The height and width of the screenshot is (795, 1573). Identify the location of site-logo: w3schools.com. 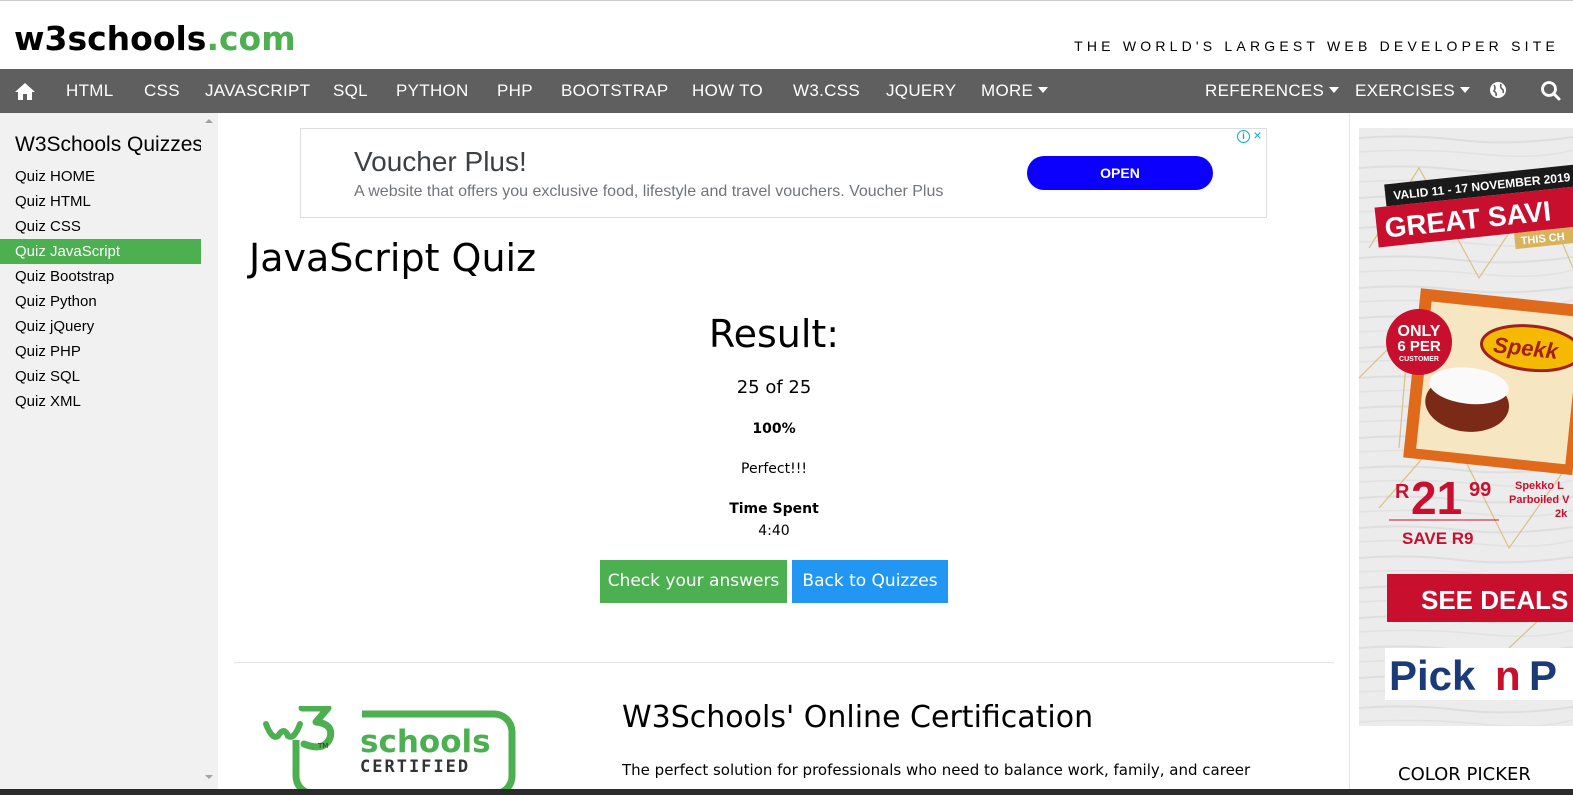
(155, 38).